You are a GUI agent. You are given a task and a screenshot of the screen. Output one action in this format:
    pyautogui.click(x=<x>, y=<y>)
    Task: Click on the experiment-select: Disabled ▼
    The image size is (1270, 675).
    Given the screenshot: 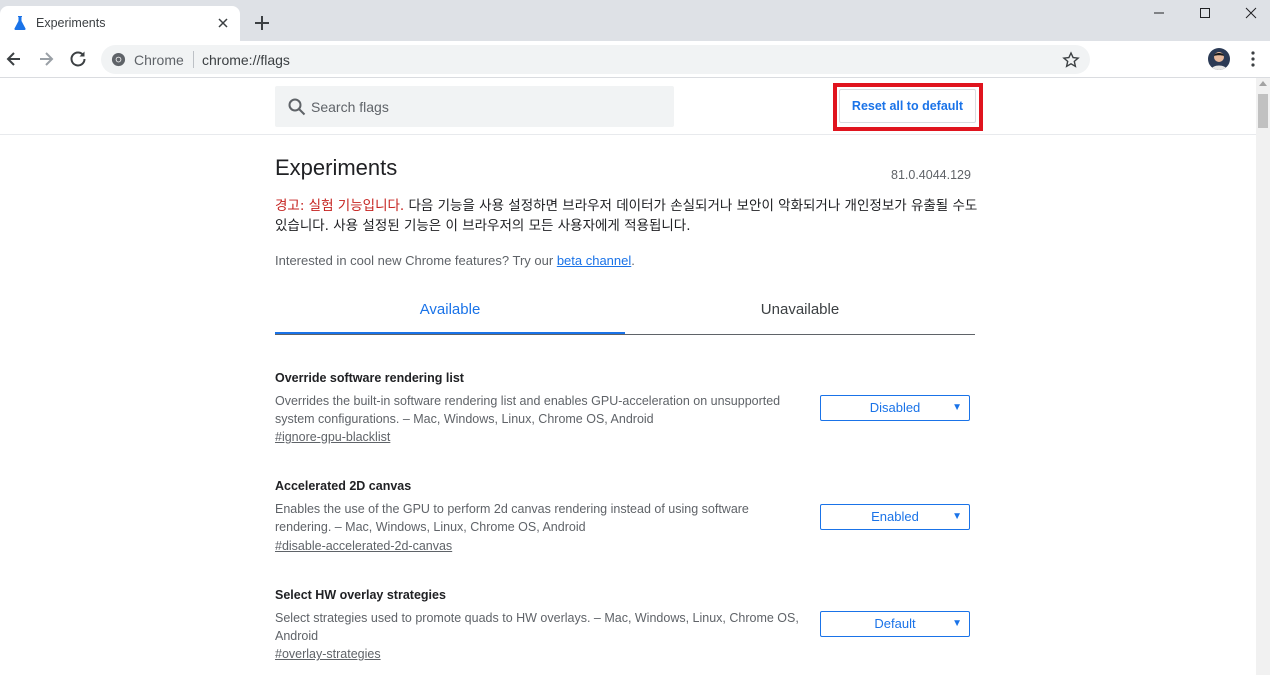 What is the action you would take?
    pyautogui.click(x=895, y=408)
    